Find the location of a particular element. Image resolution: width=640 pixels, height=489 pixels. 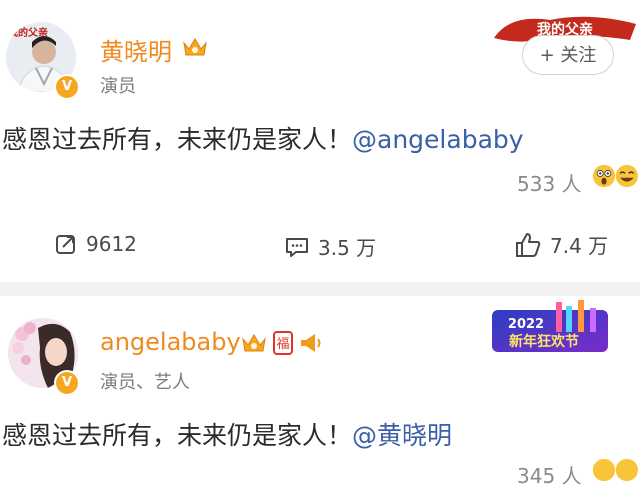

comment-icon is located at coordinates (297, 247).